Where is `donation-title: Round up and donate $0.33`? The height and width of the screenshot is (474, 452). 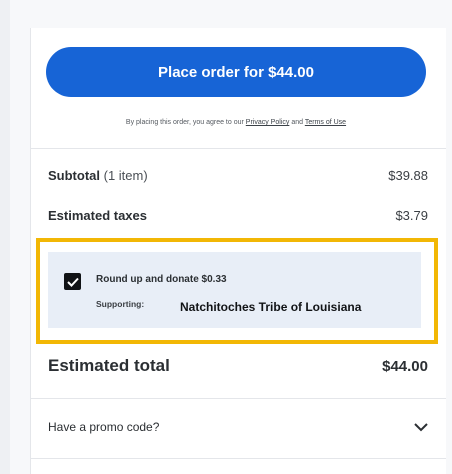
donation-title: Round up and donate $0.33 is located at coordinates (161, 279).